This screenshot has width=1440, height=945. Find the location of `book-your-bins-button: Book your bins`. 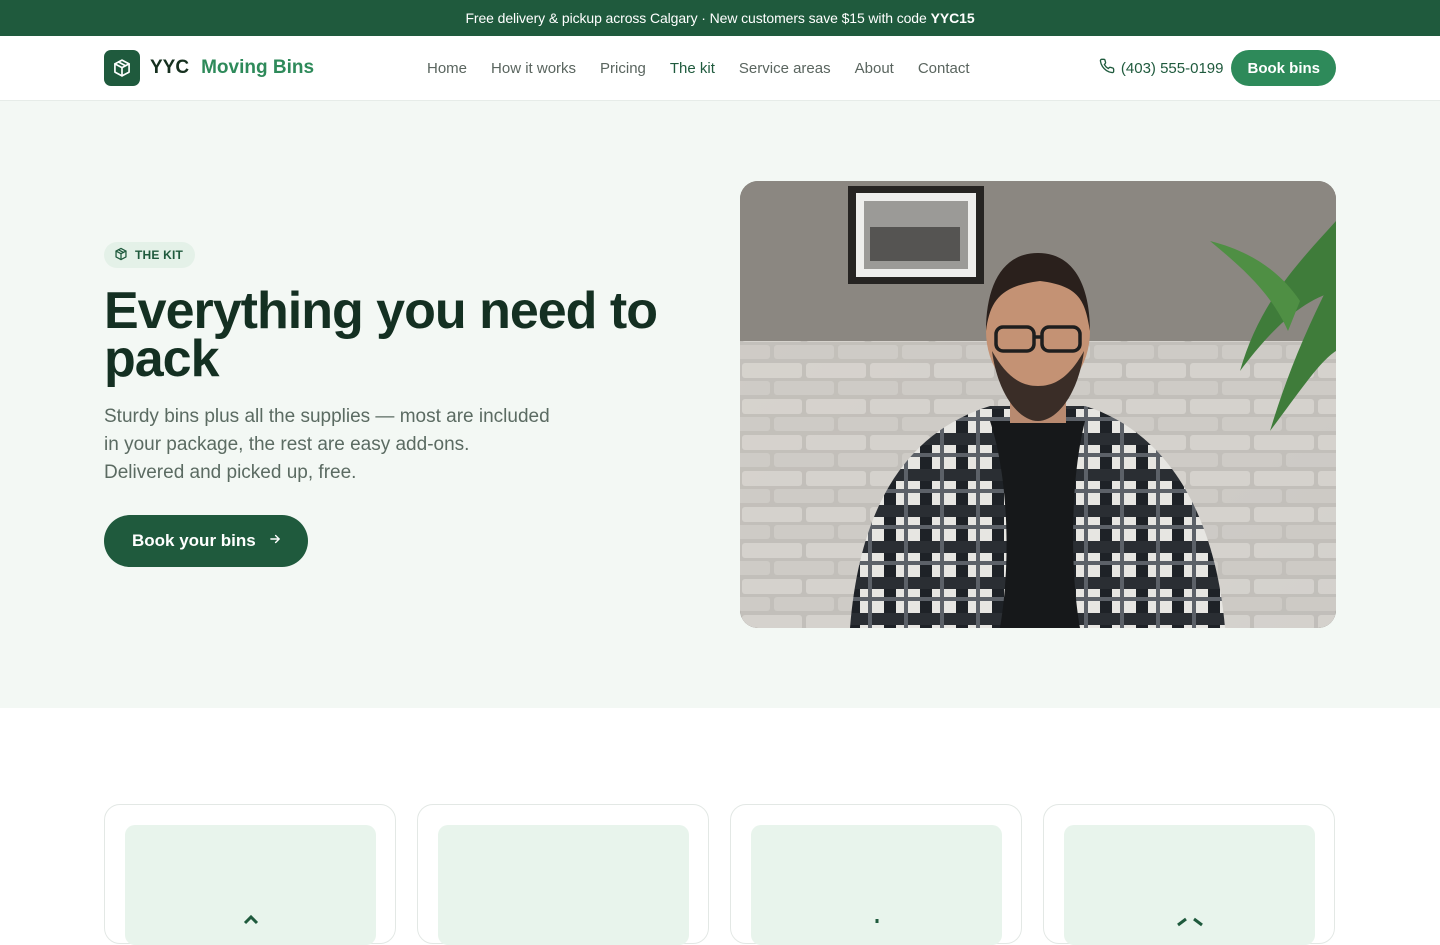

book-your-bins-button: Book your bins is located at coordinates (206, 541).